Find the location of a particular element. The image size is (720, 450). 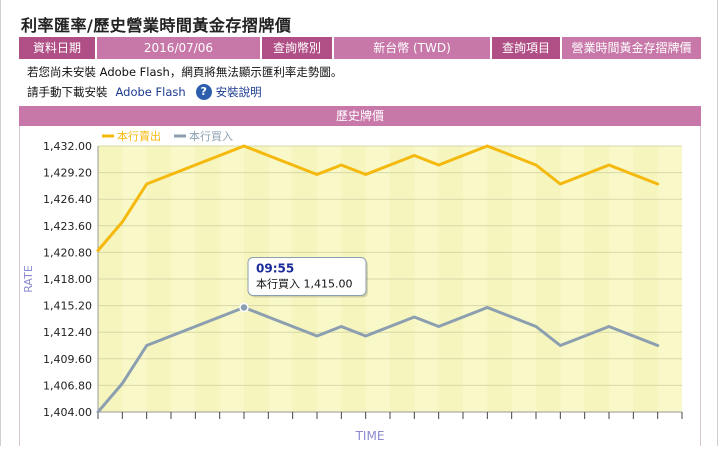

legend-label-1: 本行買入 is located at coordinates (211, 136).